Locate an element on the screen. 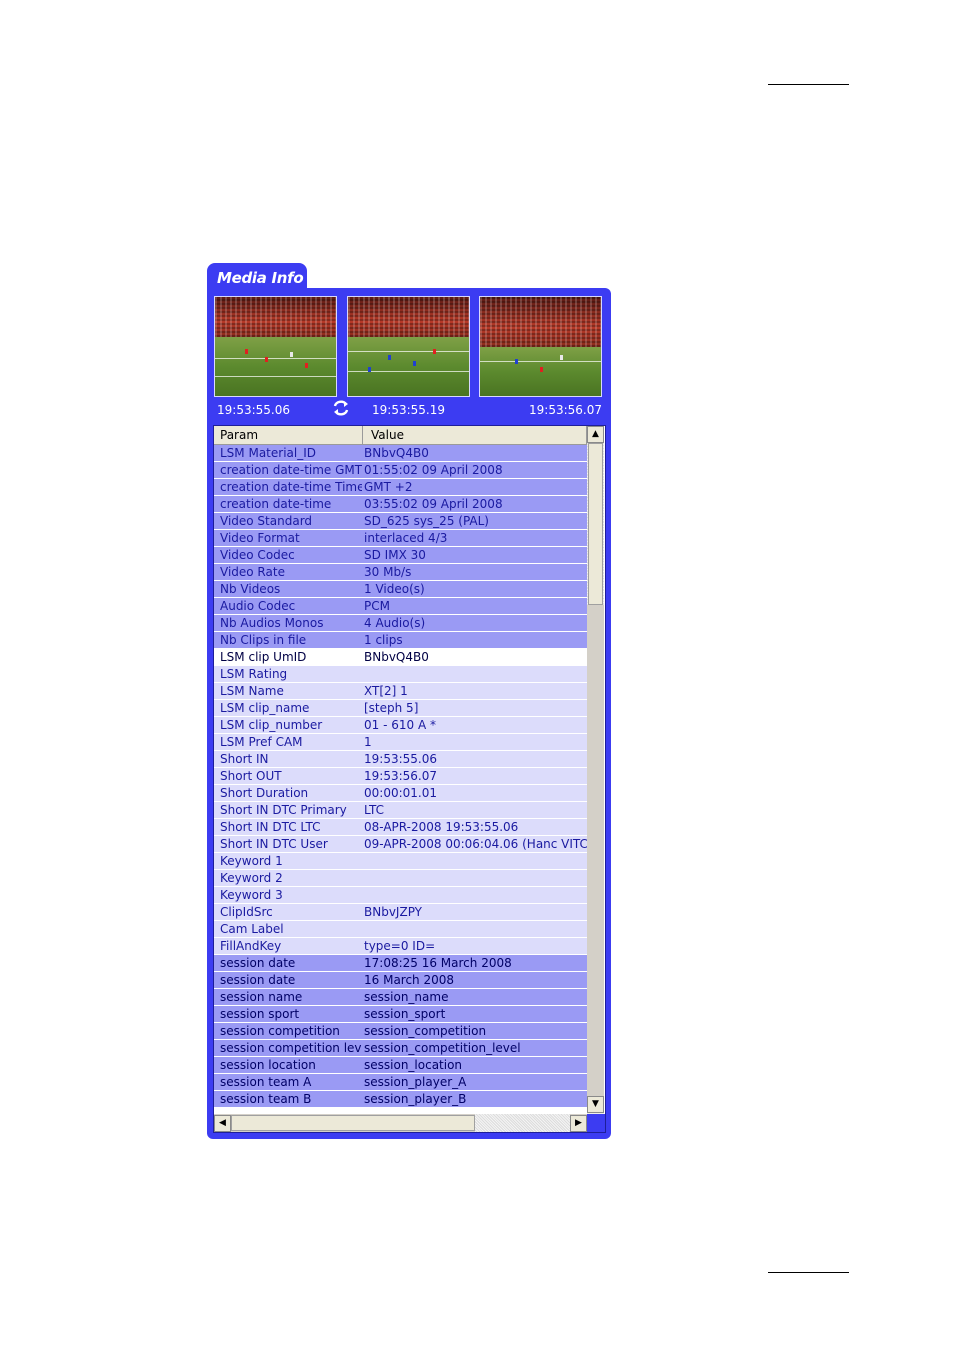 This screenshot has height=1350, width=954. table-row: session date 17:08:25 16 March 2008 is located at coordinates (400, 963).